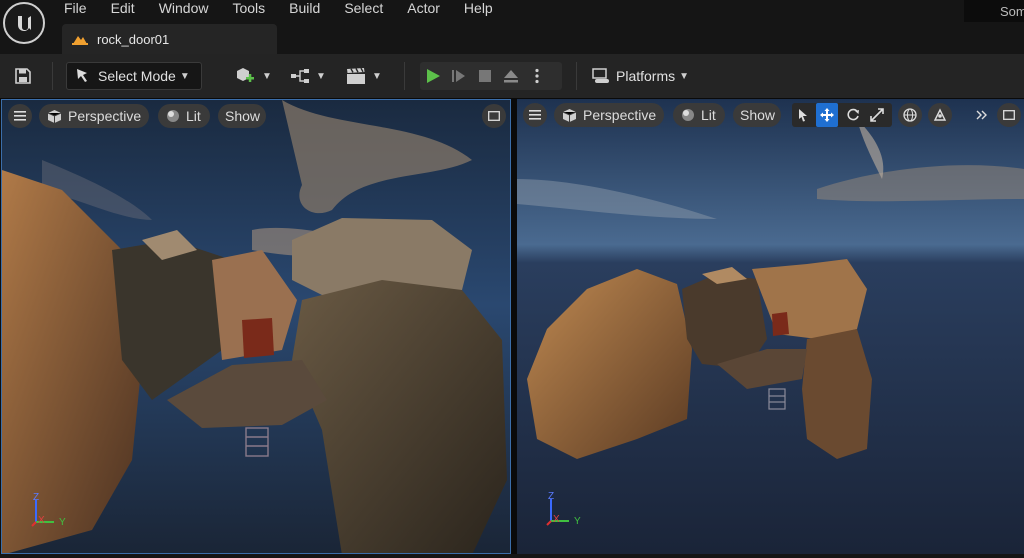 Image resolution: width=1024 pixels, height=558 pixels. I want to click on cinematics-button: ▼, so click(366, 76).